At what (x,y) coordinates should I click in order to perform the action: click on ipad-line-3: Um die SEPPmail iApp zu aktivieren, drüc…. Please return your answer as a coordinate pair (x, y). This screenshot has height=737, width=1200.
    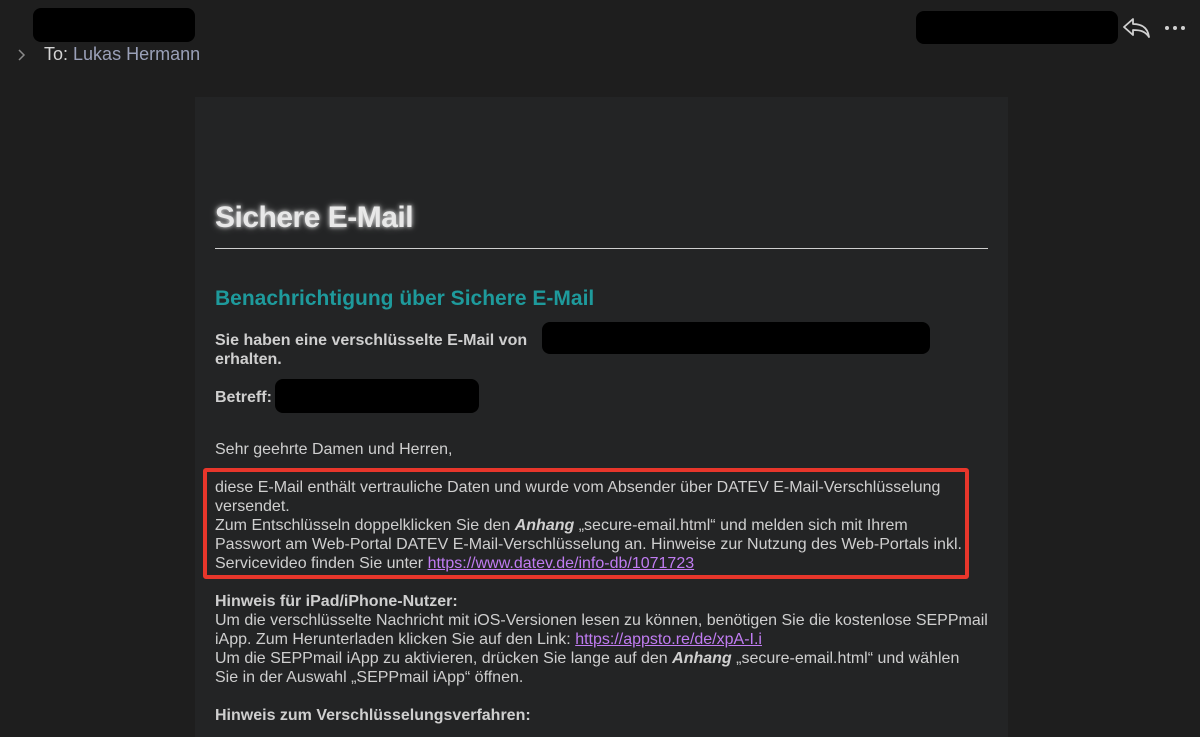
    Looking at the image, I should click on (587, 658).